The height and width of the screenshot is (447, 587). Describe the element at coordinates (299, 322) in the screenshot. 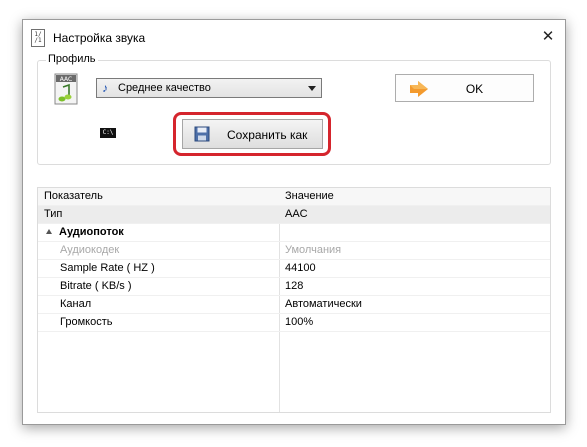

I see `row-value: 100%` at that location.